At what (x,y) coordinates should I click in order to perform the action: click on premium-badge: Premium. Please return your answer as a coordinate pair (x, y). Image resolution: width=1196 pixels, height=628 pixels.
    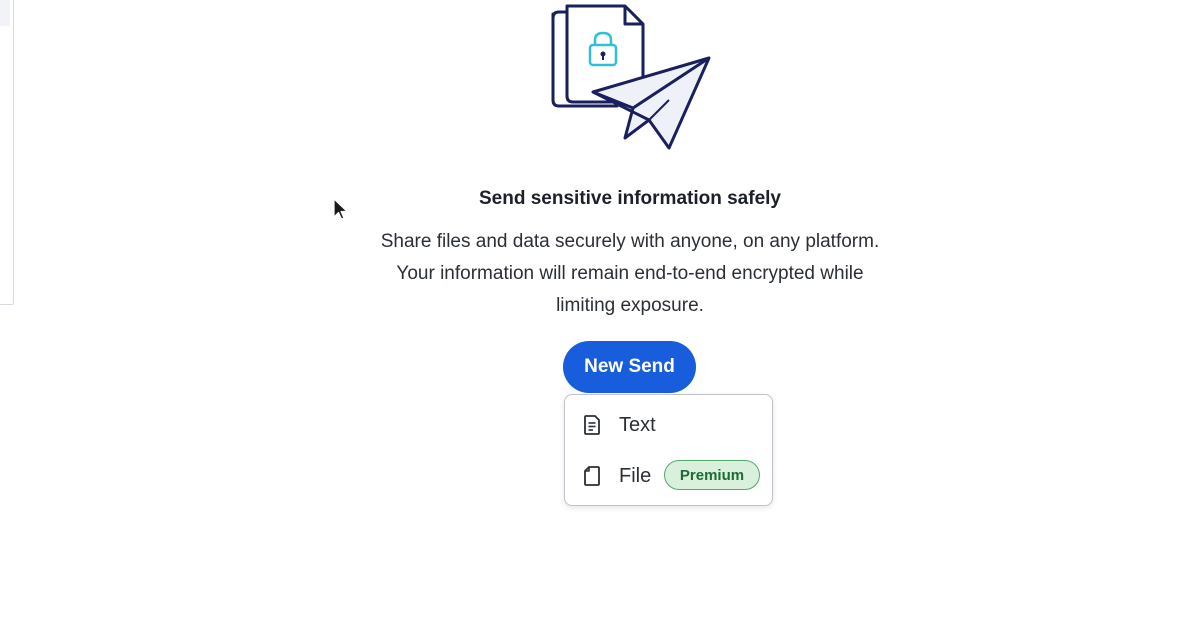
    Looking at the image, I should click on (712, 475).